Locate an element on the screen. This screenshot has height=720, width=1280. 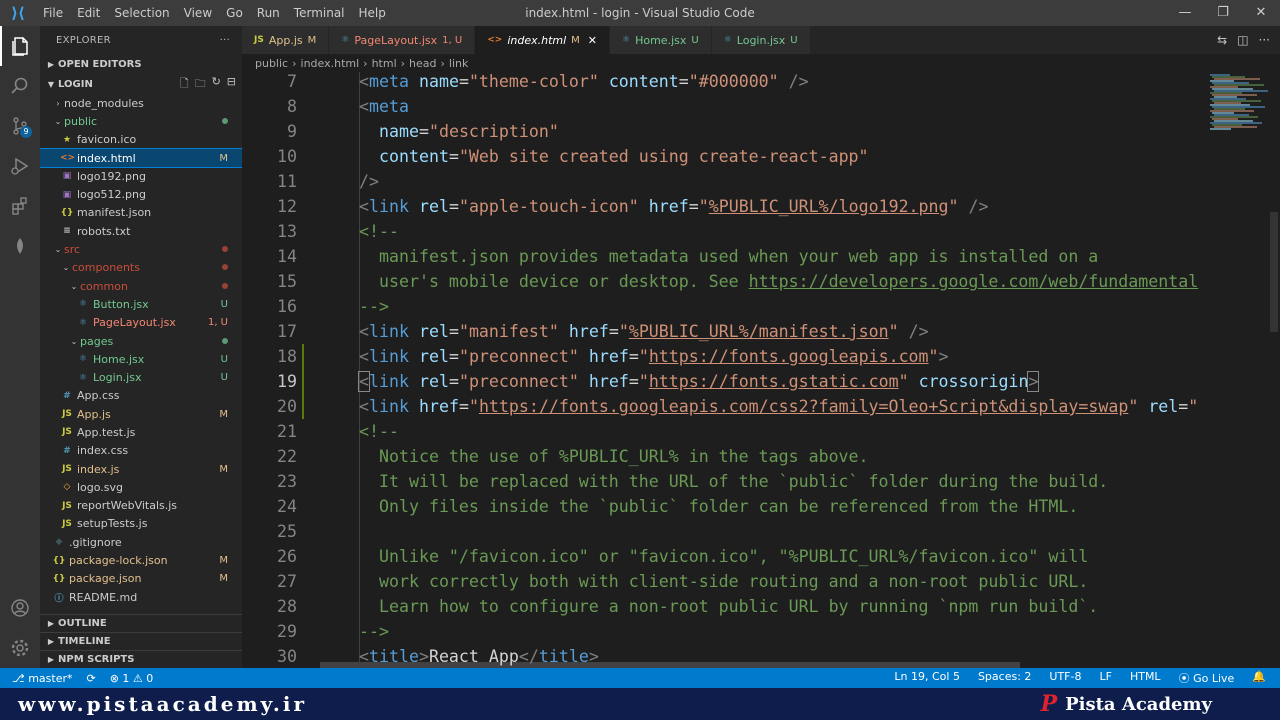
tree-file: ⚛ Button.jsx U is located at coordinates (141, 304).